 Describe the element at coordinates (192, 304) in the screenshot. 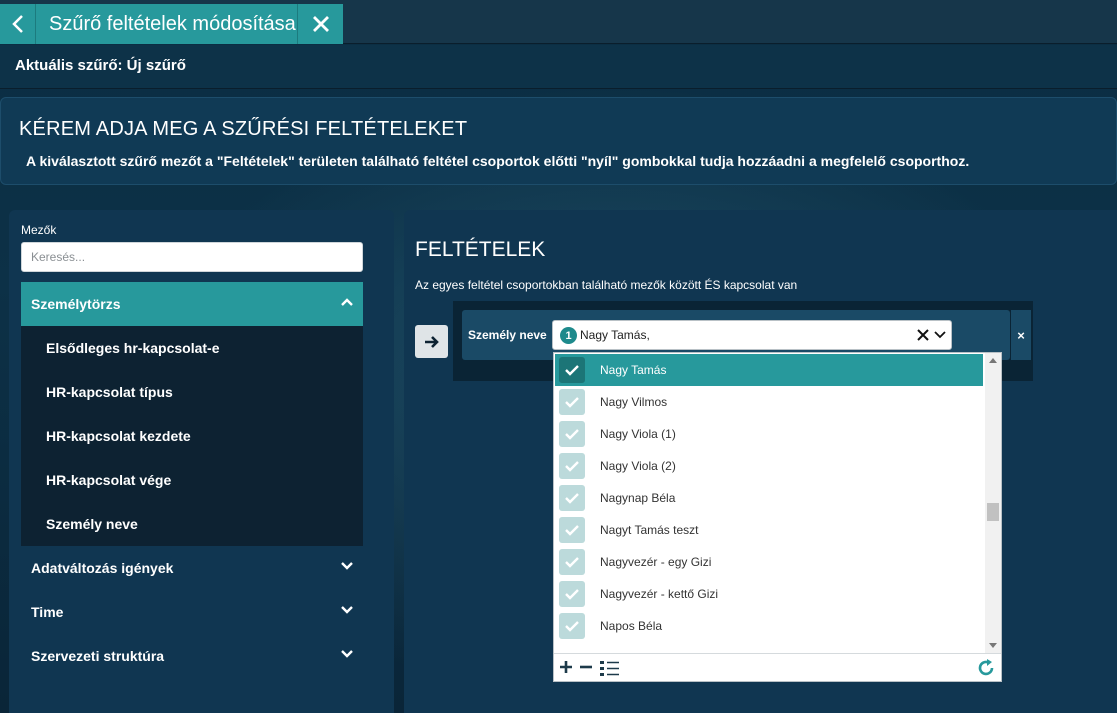

I see `group-szemelytorzs: Személytörzs` at that location.